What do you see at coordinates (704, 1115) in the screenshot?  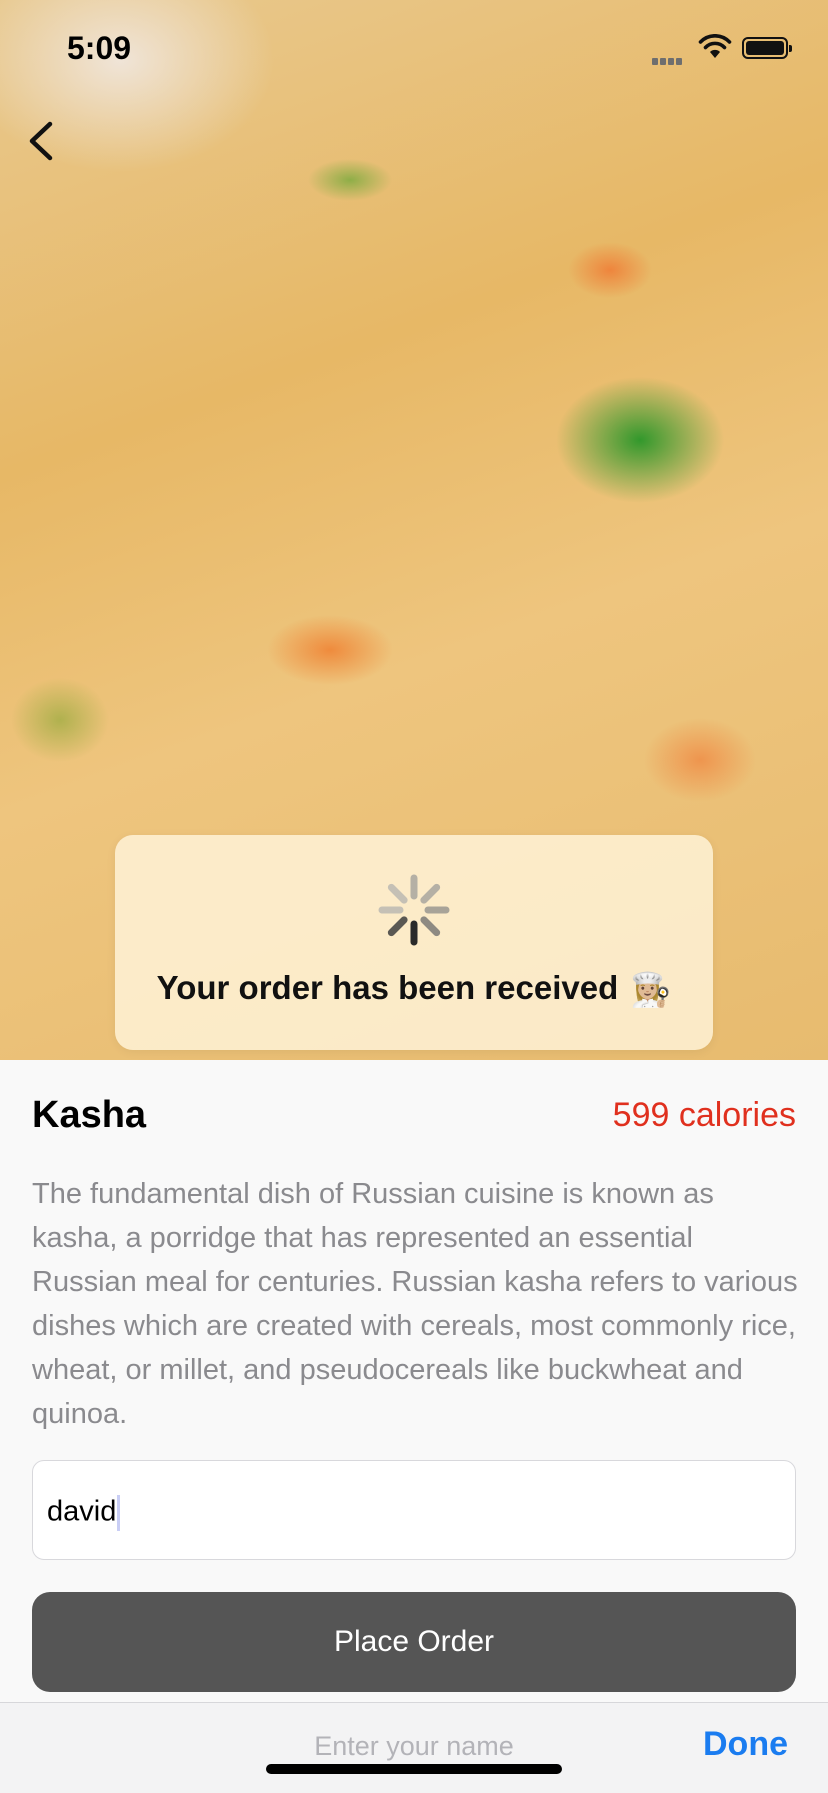 I see `calories-label: 599 calories` at bounding box center [704, 1115].